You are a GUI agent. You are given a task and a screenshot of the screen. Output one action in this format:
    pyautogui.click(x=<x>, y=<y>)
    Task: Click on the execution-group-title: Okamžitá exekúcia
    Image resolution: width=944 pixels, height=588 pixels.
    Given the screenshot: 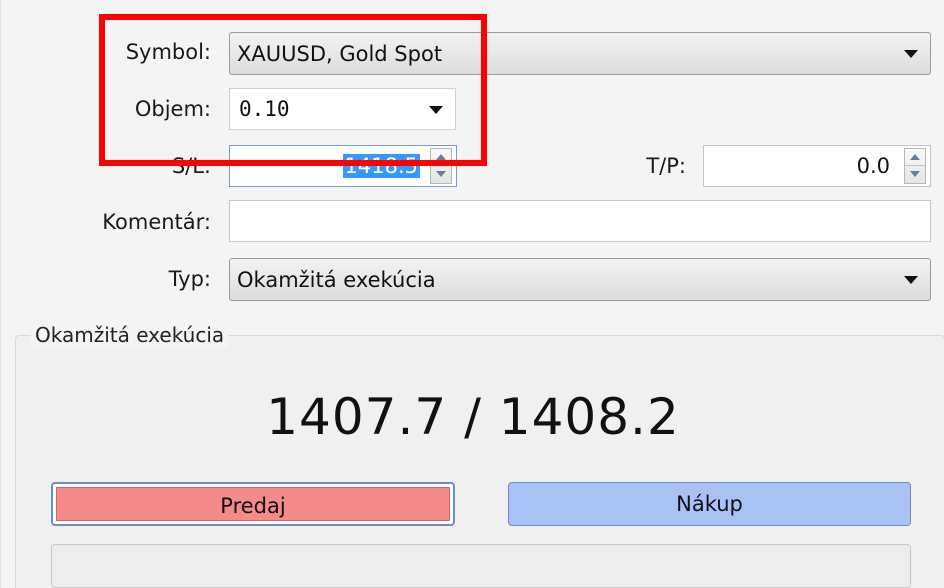 What is the action you would take?
    pyautogui.click(x=130, y=335)
    